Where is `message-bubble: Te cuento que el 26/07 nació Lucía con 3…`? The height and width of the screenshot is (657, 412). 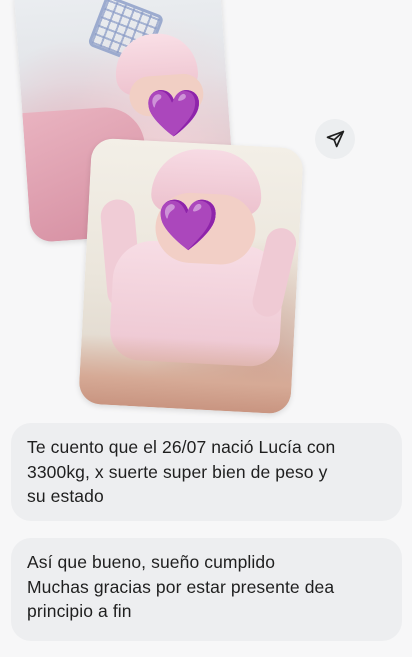 message-bubble: Te cuento que el 26/07 nació Lucía con 3… is located at coordinates (206, 472).